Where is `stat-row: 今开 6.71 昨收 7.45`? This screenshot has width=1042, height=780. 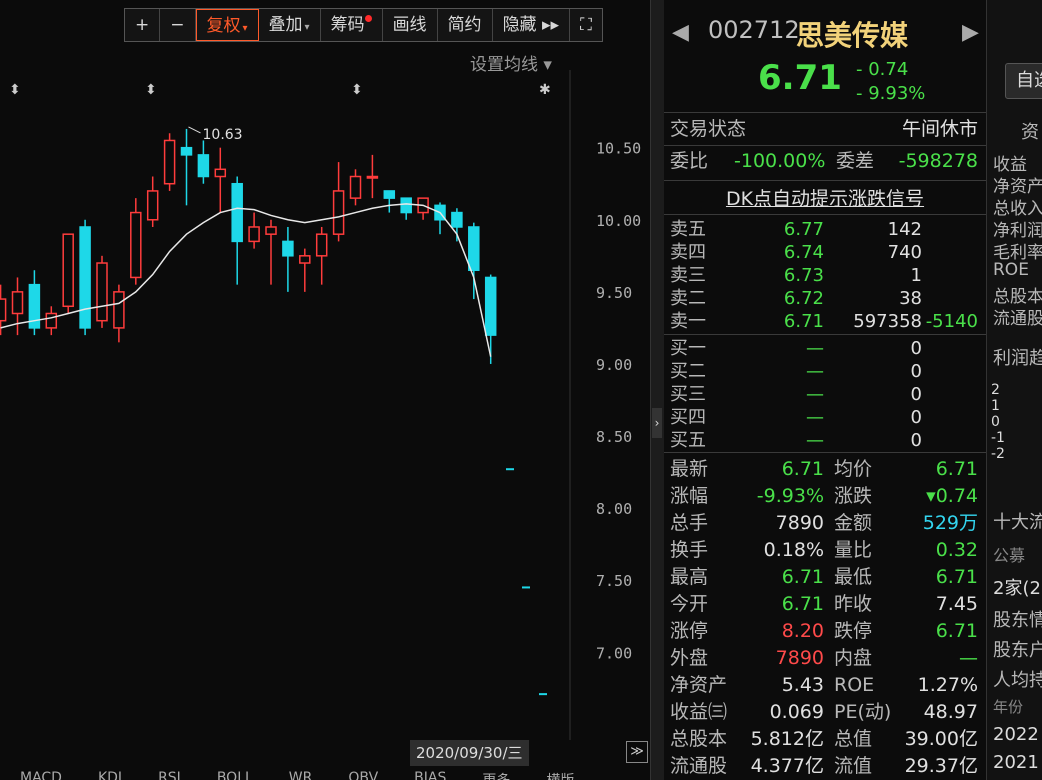
stat-row: 今开 6.71 昨收 7.45 is located at coordinates (825, 604).